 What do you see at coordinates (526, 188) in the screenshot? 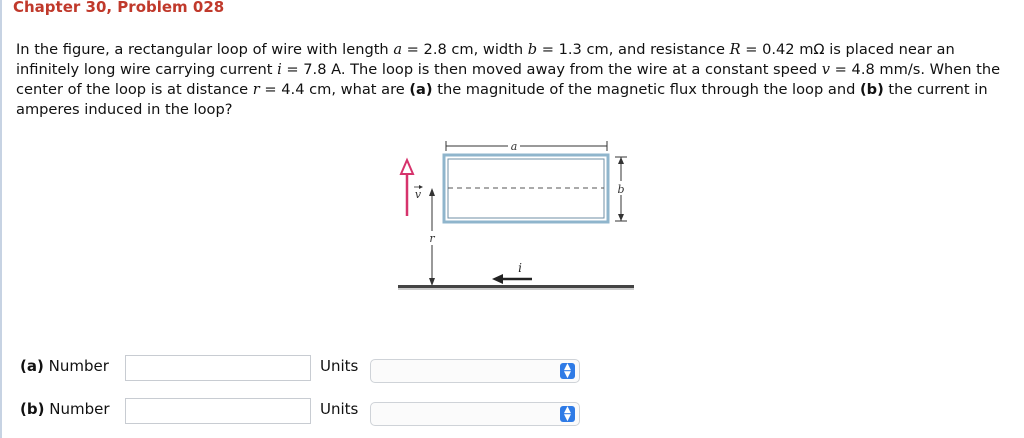
I see `rectangular-loop-inner` at bounding box center [526, 188].